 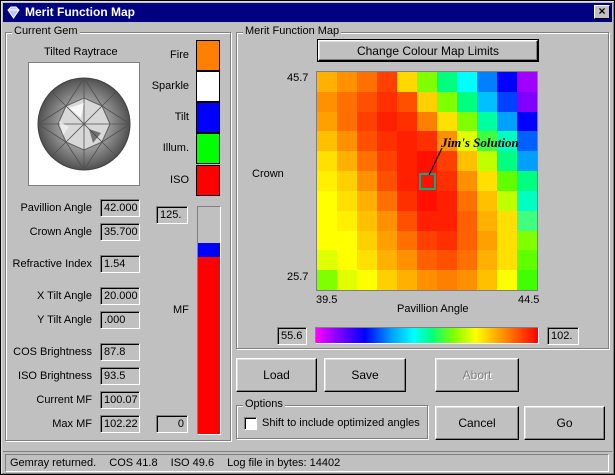 I want to click on close-button: ×, so click(x=602, y=12).